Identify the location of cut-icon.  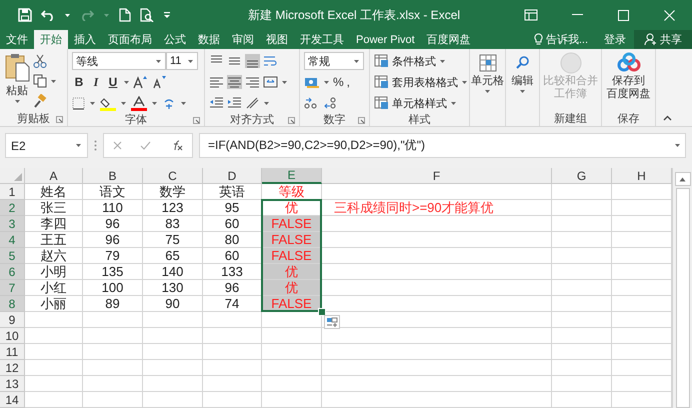
(40, 61).